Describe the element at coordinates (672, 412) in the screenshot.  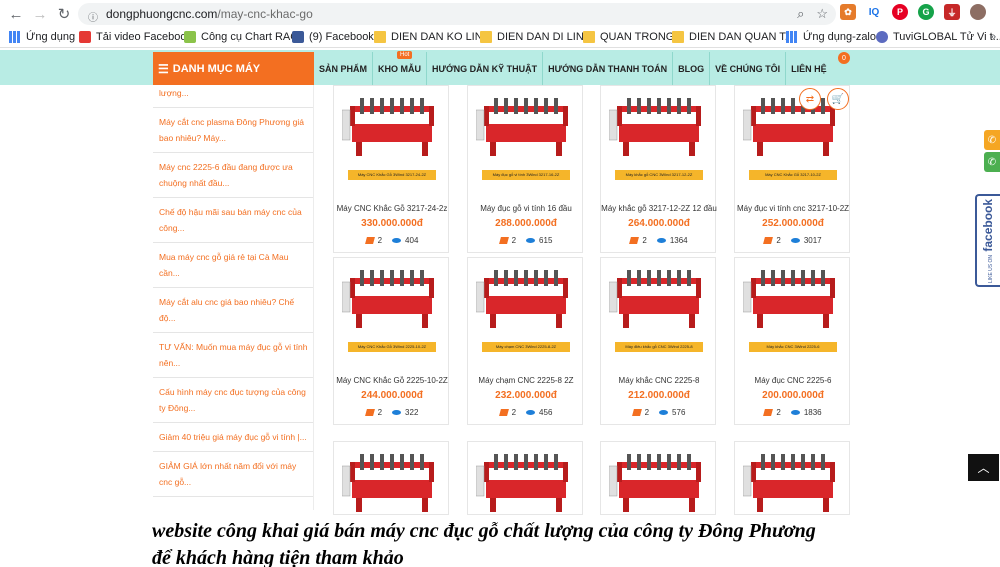
I see `views-count: 576` at that location.